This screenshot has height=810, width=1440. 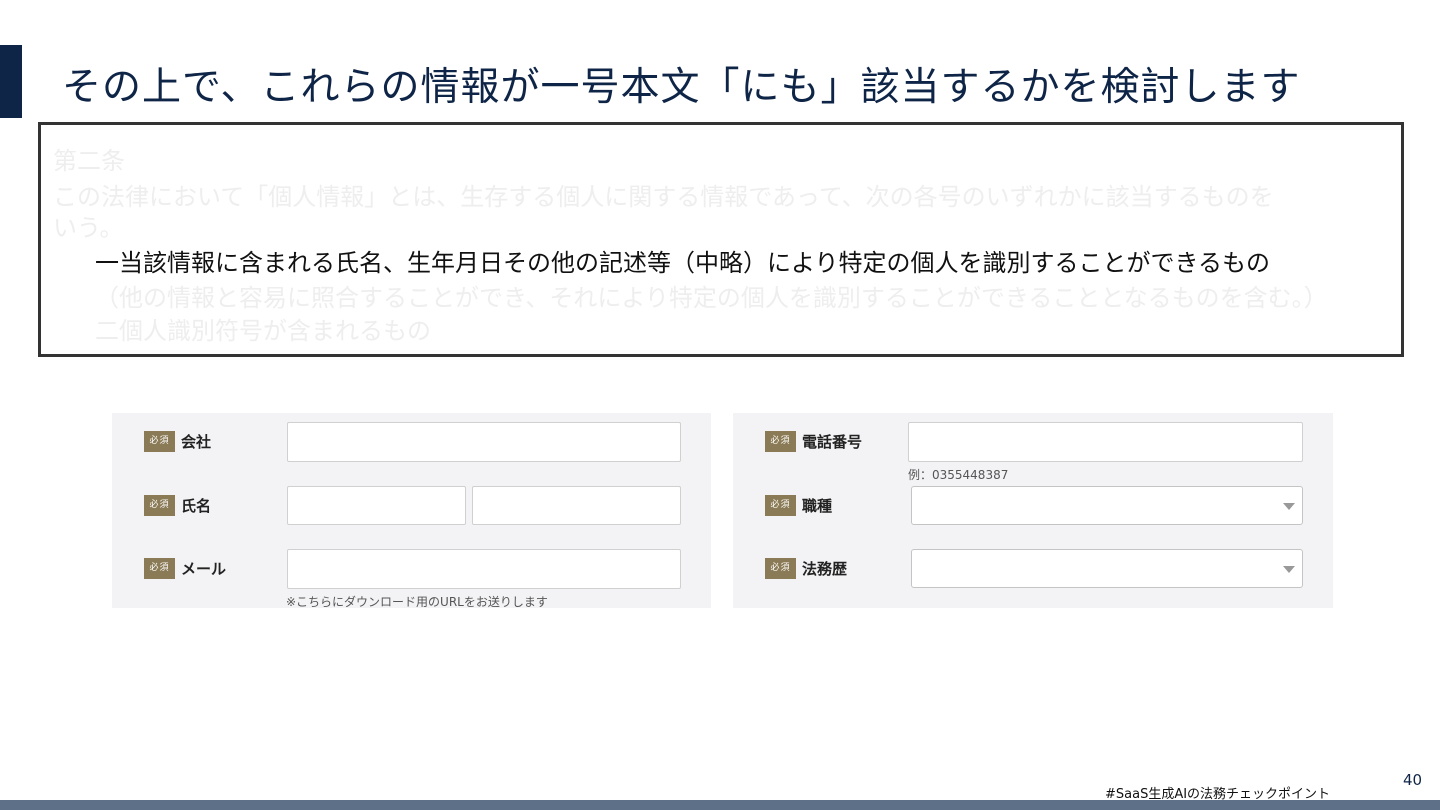 What do you see at coordinates (417, 602) in the screenshot?
I see `email-note: ※こちらにダウンロード用のURLをお送りします` at bounding box center [417, 602].